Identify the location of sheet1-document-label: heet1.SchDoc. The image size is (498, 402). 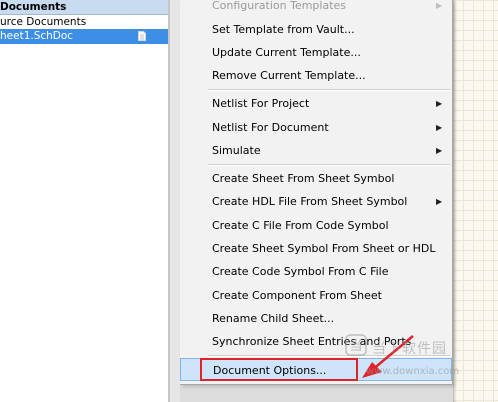
(37, 36).